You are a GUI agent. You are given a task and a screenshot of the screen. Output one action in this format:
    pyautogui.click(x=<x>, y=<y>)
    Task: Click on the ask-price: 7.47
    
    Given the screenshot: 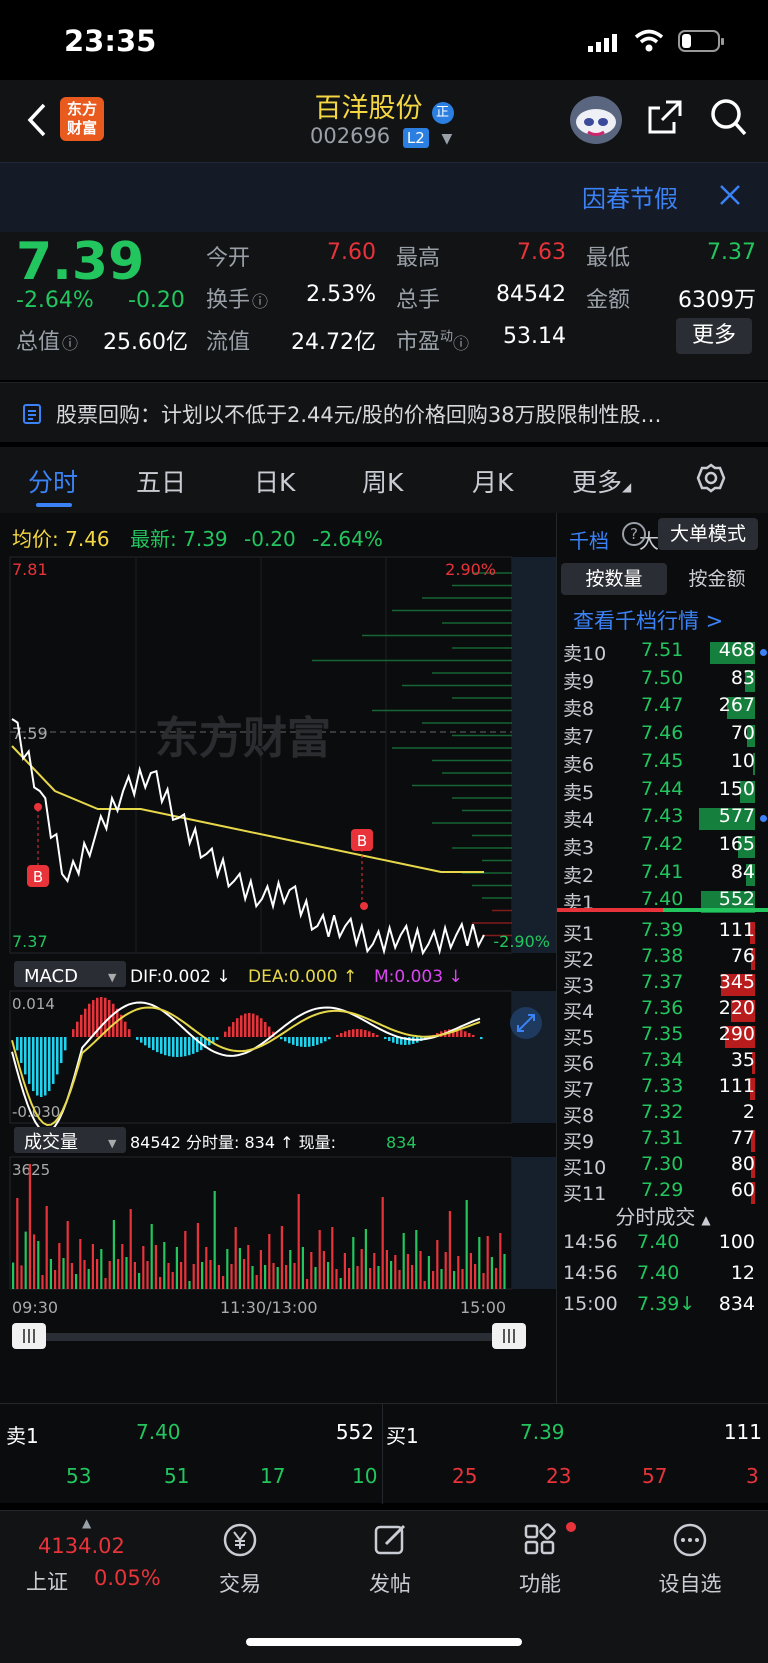 What is the action you would take?
    pyautogui.click(x=662, y=705)
    